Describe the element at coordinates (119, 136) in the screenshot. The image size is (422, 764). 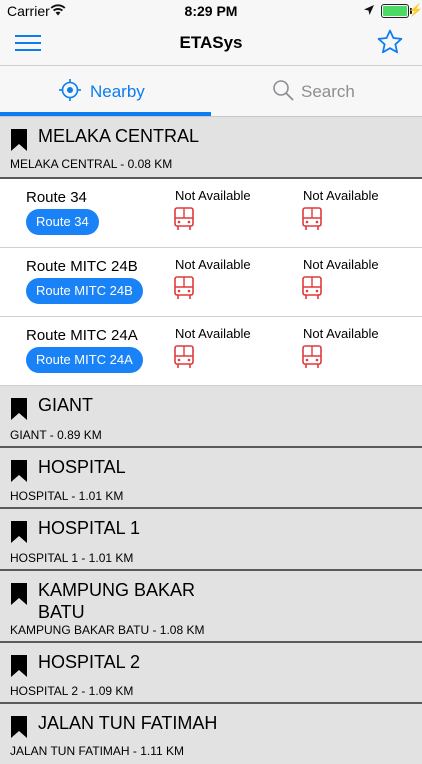
I see `stop-name: MELAKA CENTRAL` at that location.